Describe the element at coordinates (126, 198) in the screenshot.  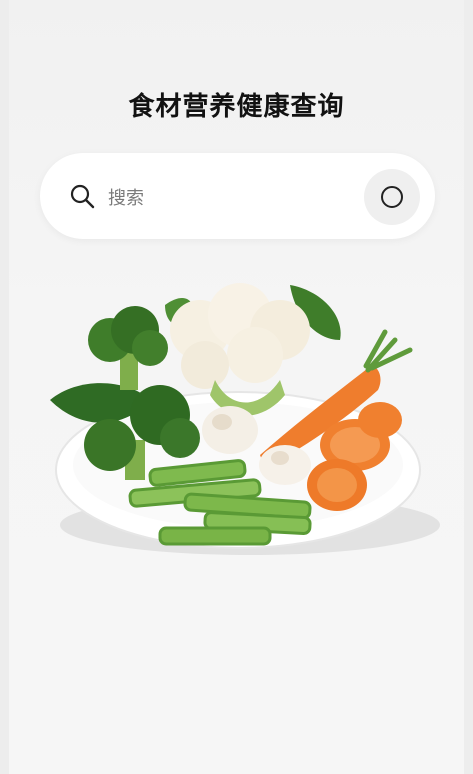
I see `search-placeholder: 搜索` at that location.